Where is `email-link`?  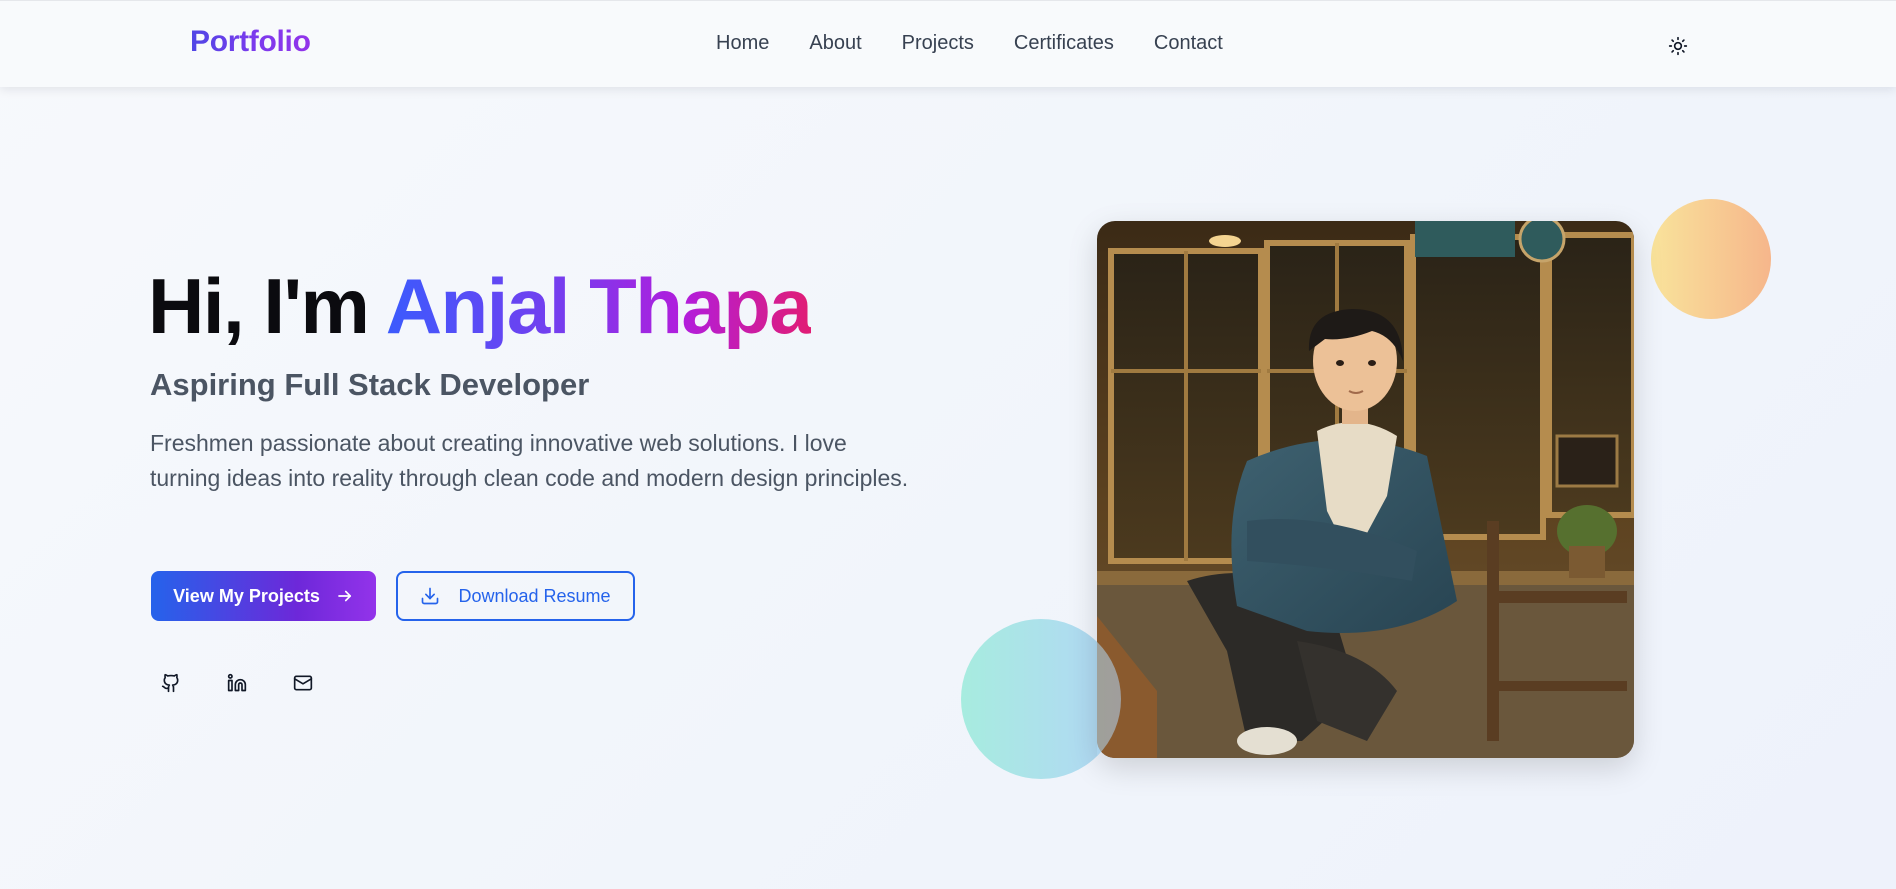
email-link is located at coordinates (303, 683).